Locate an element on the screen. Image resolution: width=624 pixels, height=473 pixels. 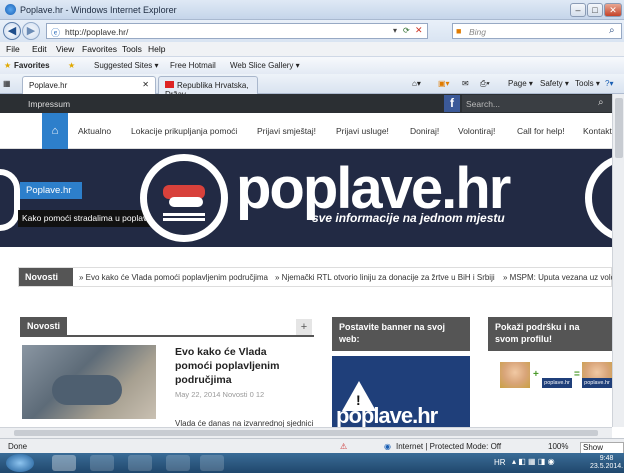
language-indicator: HR is located at coordinates (500, 462).